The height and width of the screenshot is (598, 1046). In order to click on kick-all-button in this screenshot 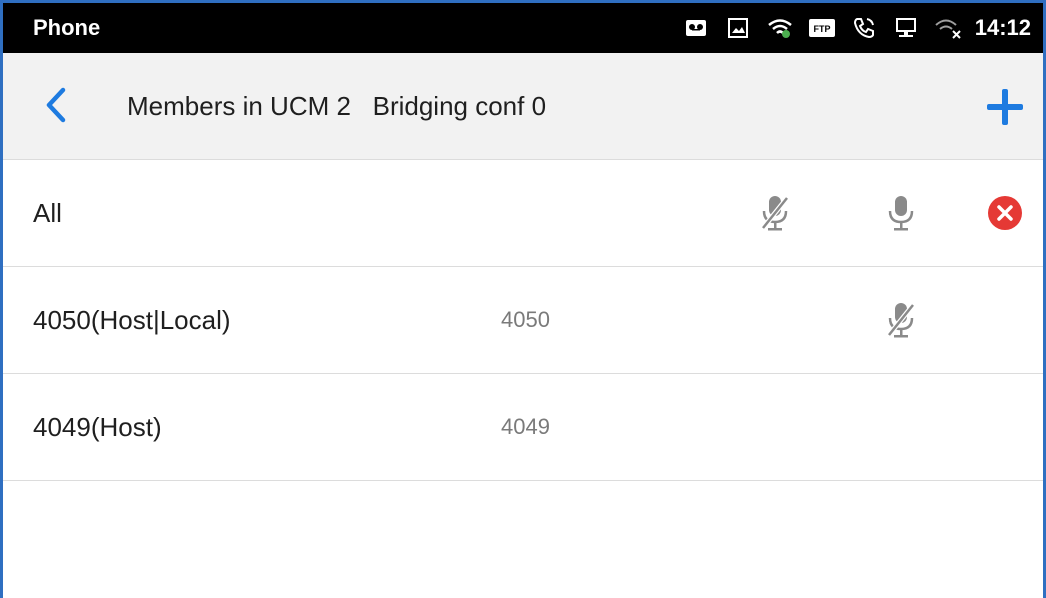, I will do `click(1005, 213)`.